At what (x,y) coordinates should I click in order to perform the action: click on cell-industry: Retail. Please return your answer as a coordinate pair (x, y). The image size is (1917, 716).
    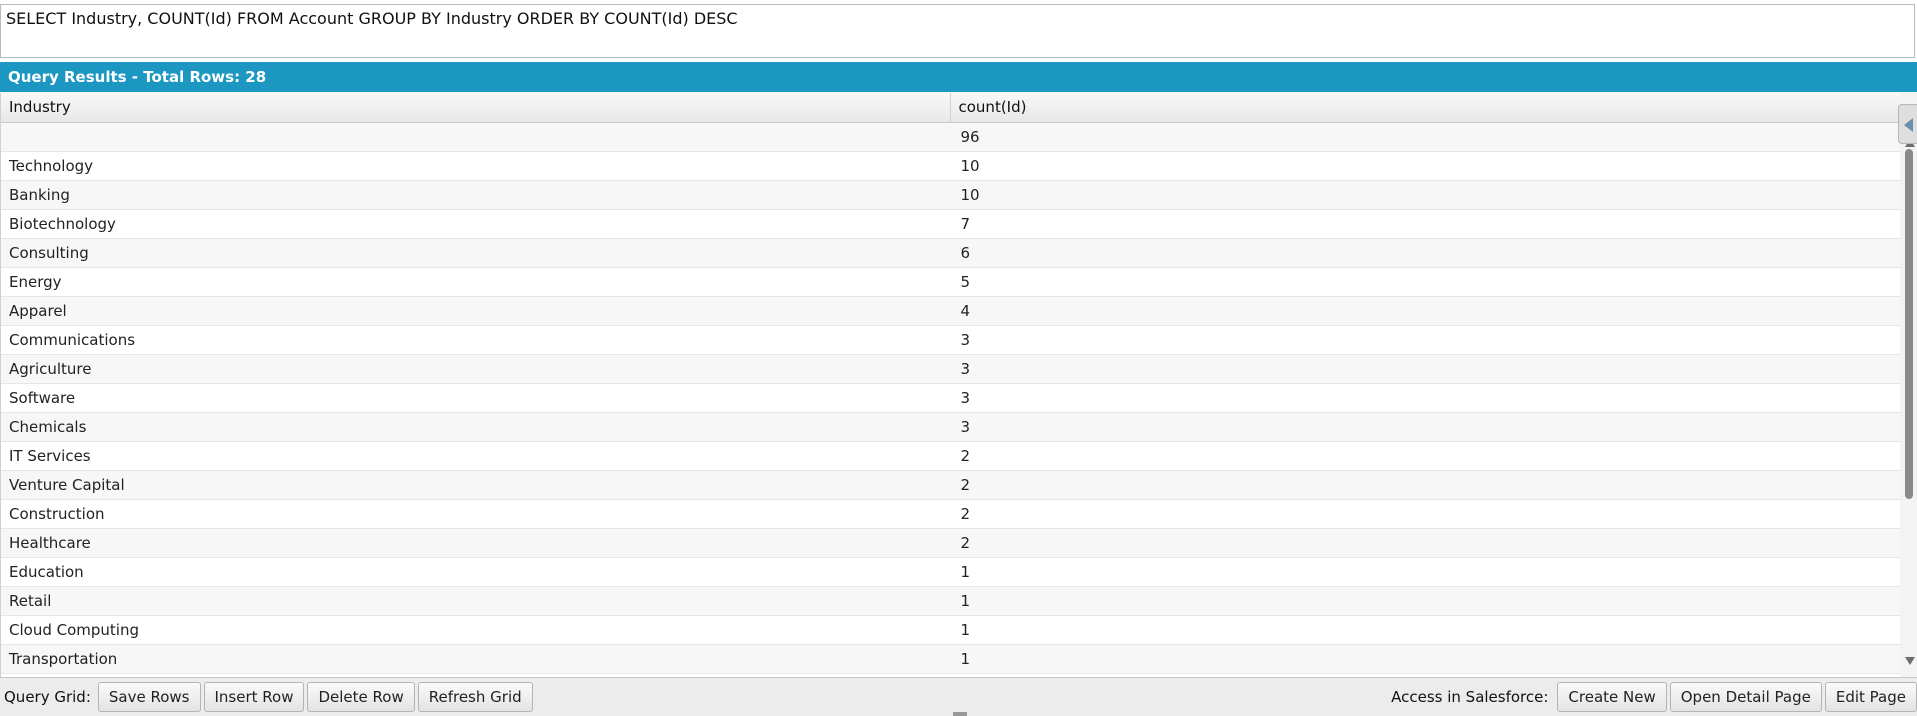
    Looking at the image, I should click on (476, 601).